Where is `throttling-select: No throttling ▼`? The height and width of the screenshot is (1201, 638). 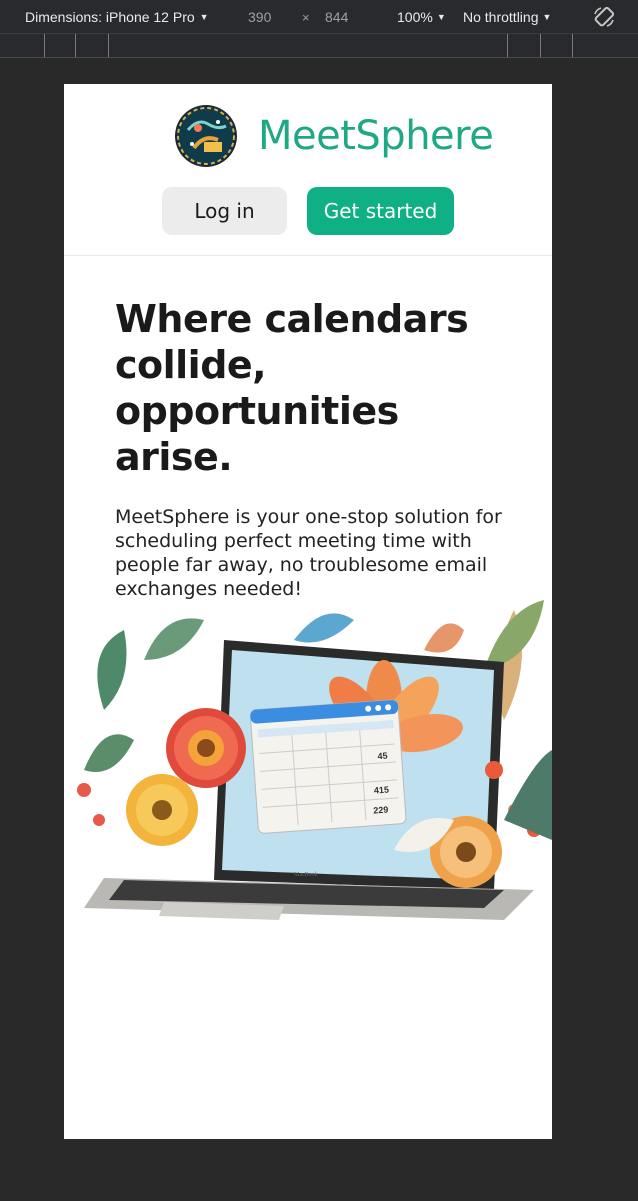 throttling-select: No throttling ▼ is located at coordinates (507, 17).